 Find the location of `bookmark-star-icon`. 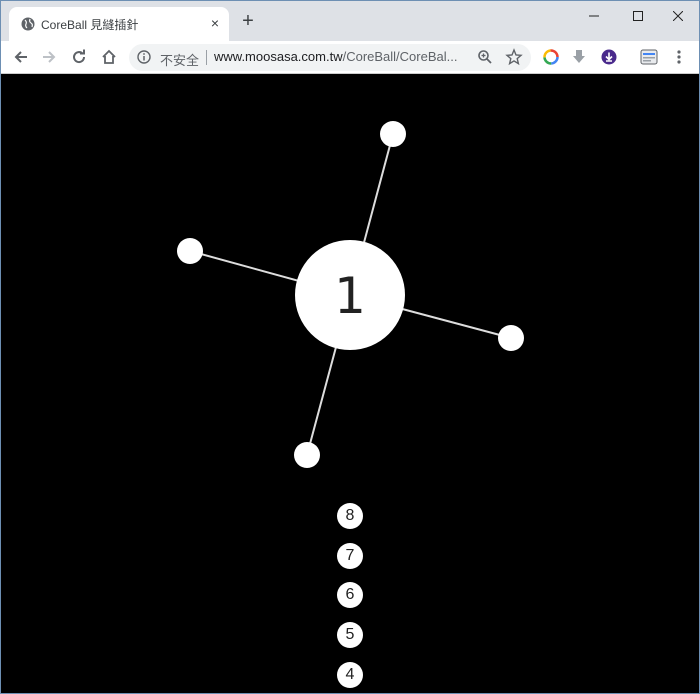

bookmark-star-icon is located at coordinates (514, 57).